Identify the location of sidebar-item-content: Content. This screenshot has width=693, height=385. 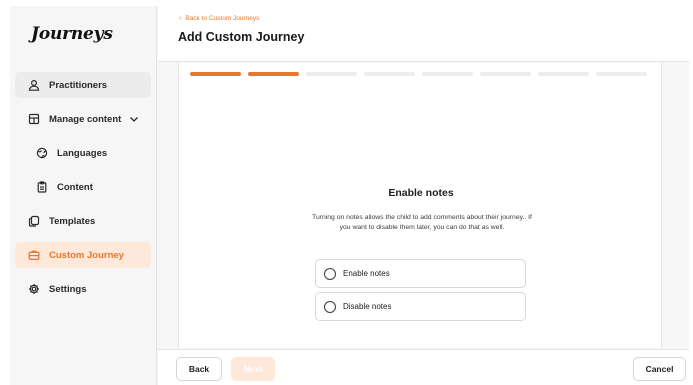
(83, 187).